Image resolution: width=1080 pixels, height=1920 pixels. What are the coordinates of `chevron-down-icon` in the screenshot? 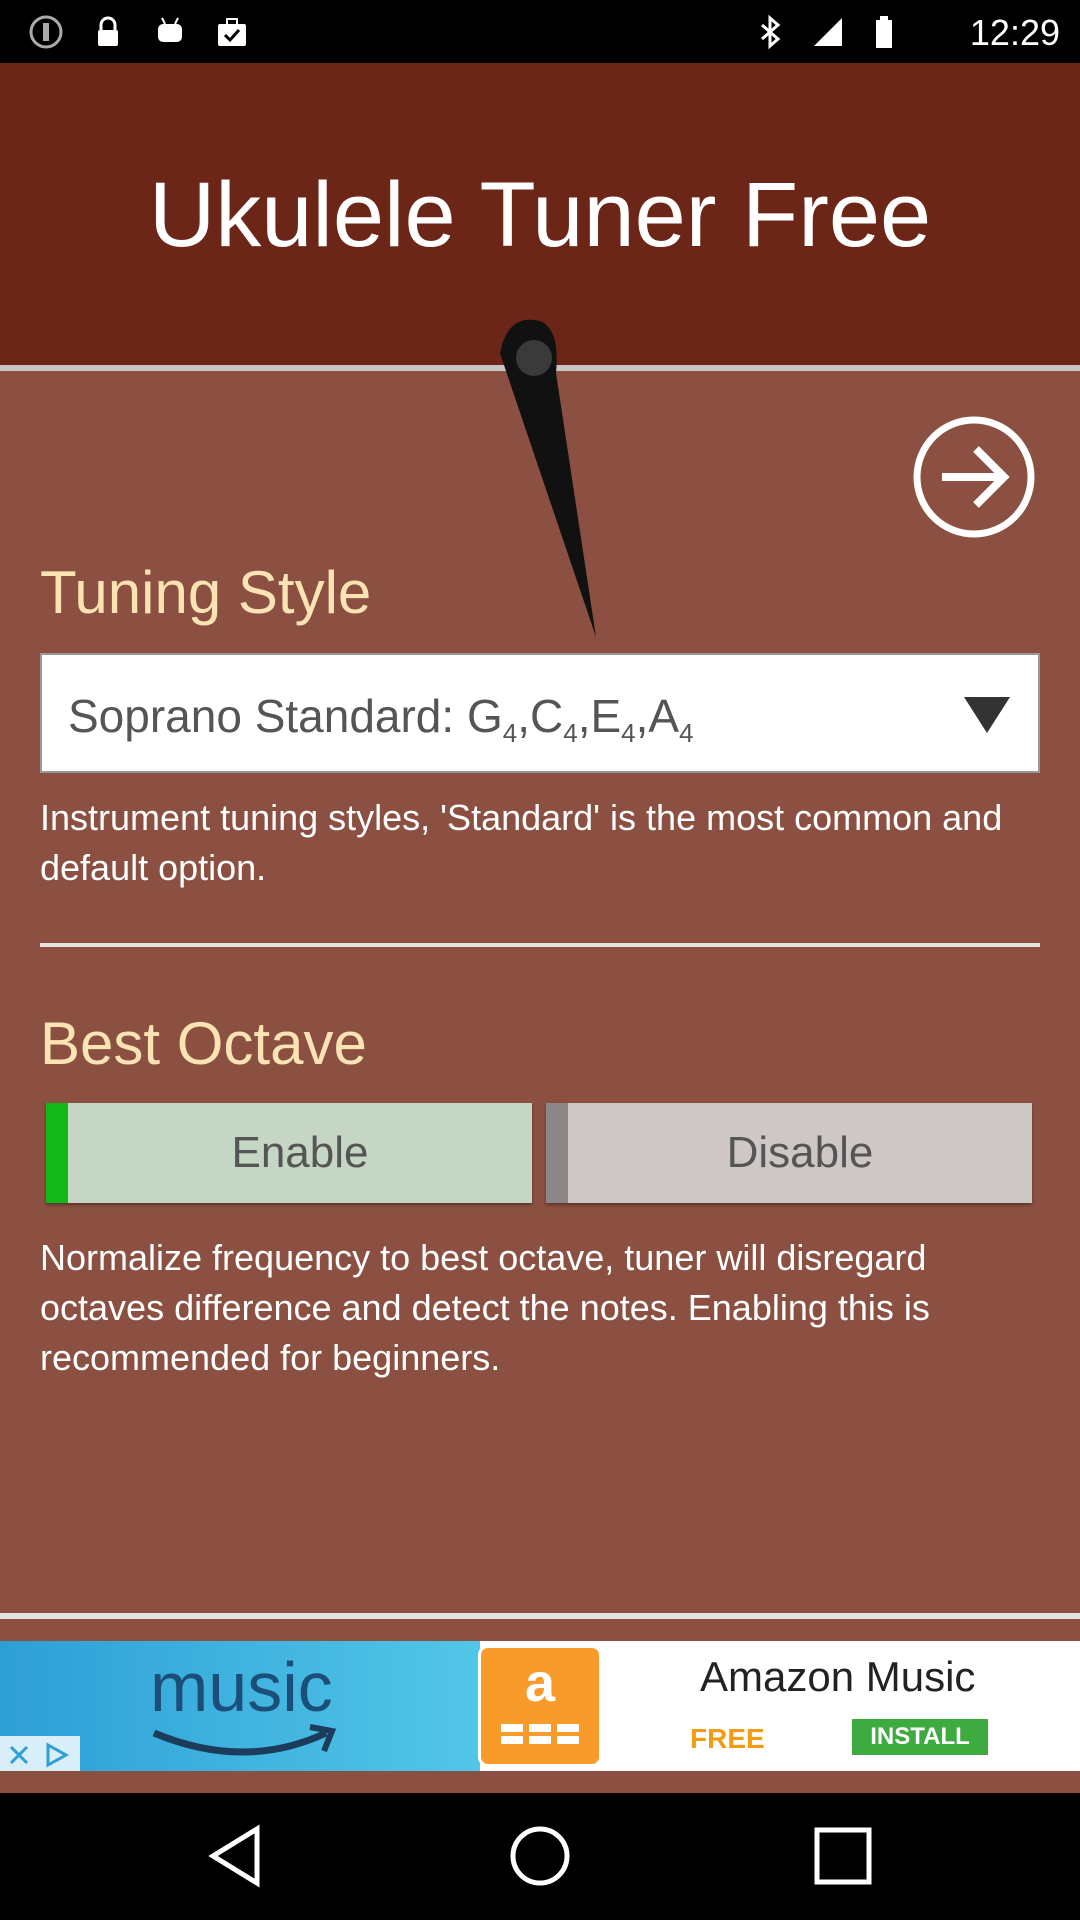 It's located at (987, 715).